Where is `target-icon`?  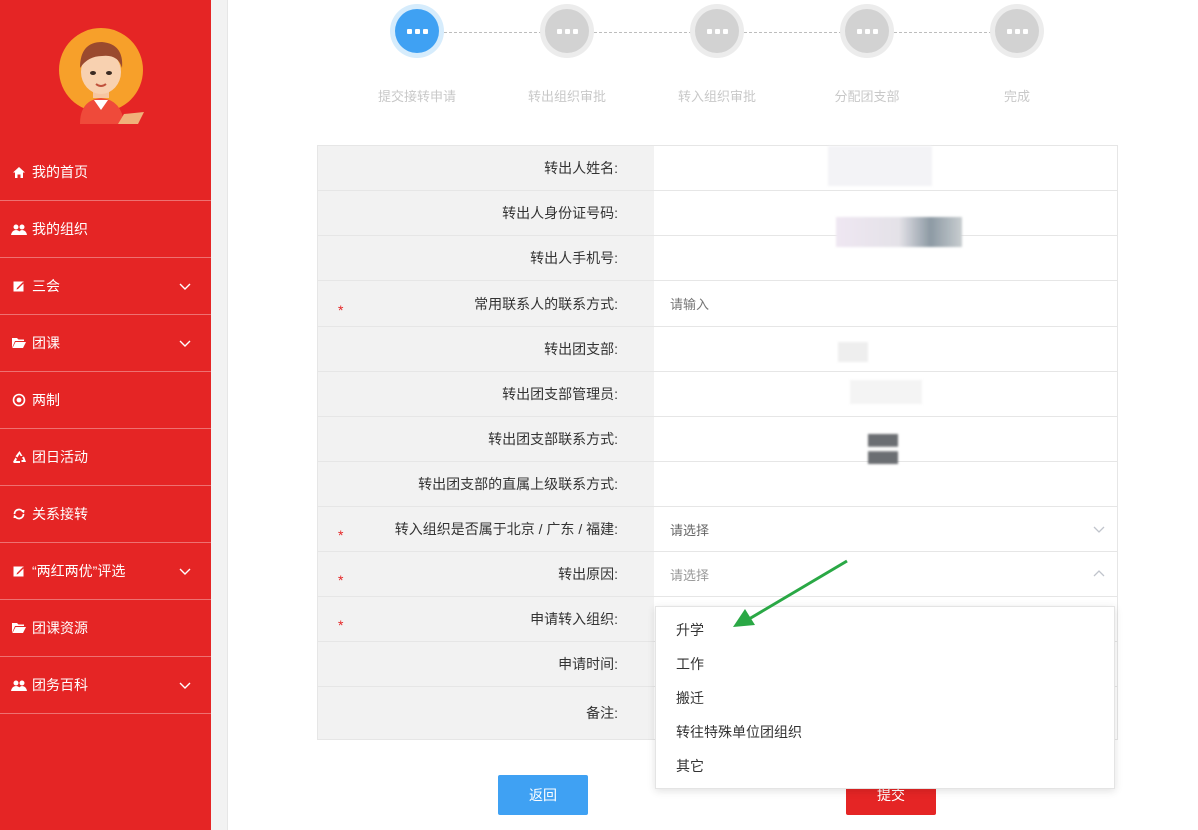 target-icon is located at coordinates (19, 400).